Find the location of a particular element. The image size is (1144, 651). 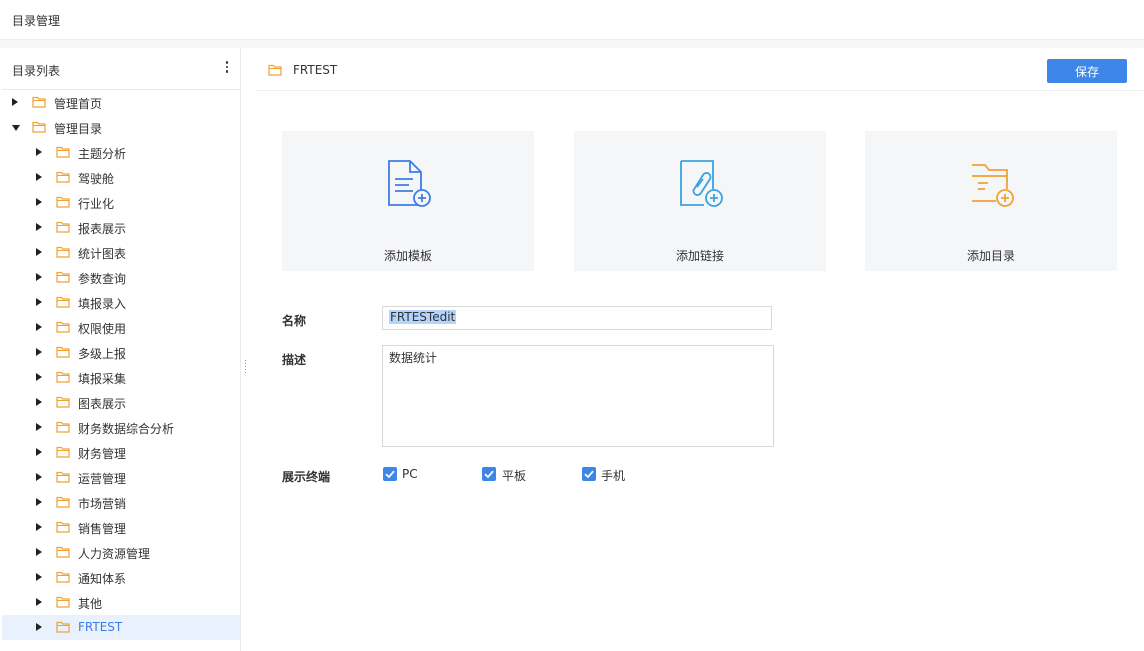

add-template-label: 添加模板 is located at coordinates (407, 256).